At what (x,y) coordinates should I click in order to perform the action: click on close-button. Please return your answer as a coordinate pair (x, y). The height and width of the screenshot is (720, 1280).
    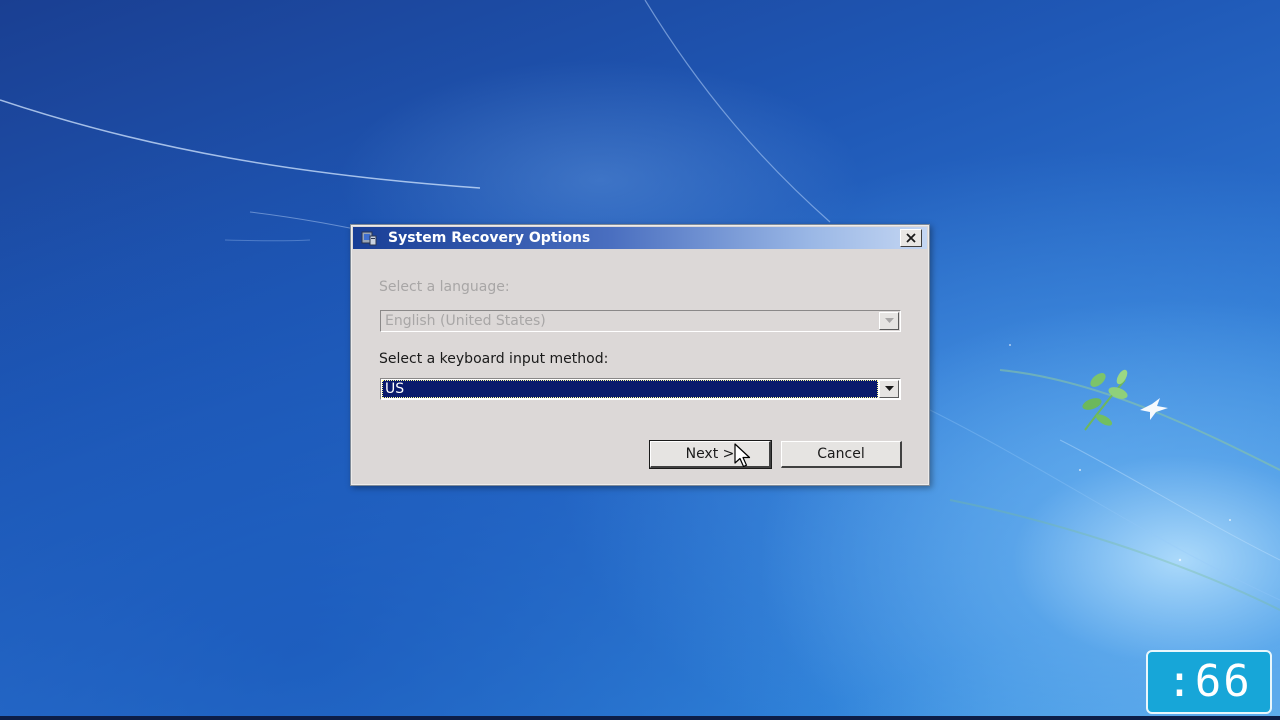
    Looking at the image, I should click on (911, 238).